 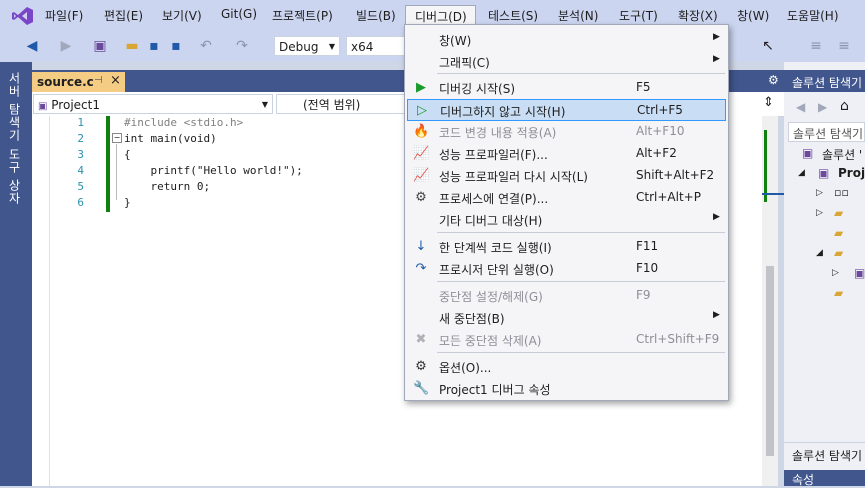 I want to click on menu-item-delete-all-breakpoints: ✖ 모든 중단점 삭제(A) Ctrl+Shift+F9, so click(x=566, y=340).